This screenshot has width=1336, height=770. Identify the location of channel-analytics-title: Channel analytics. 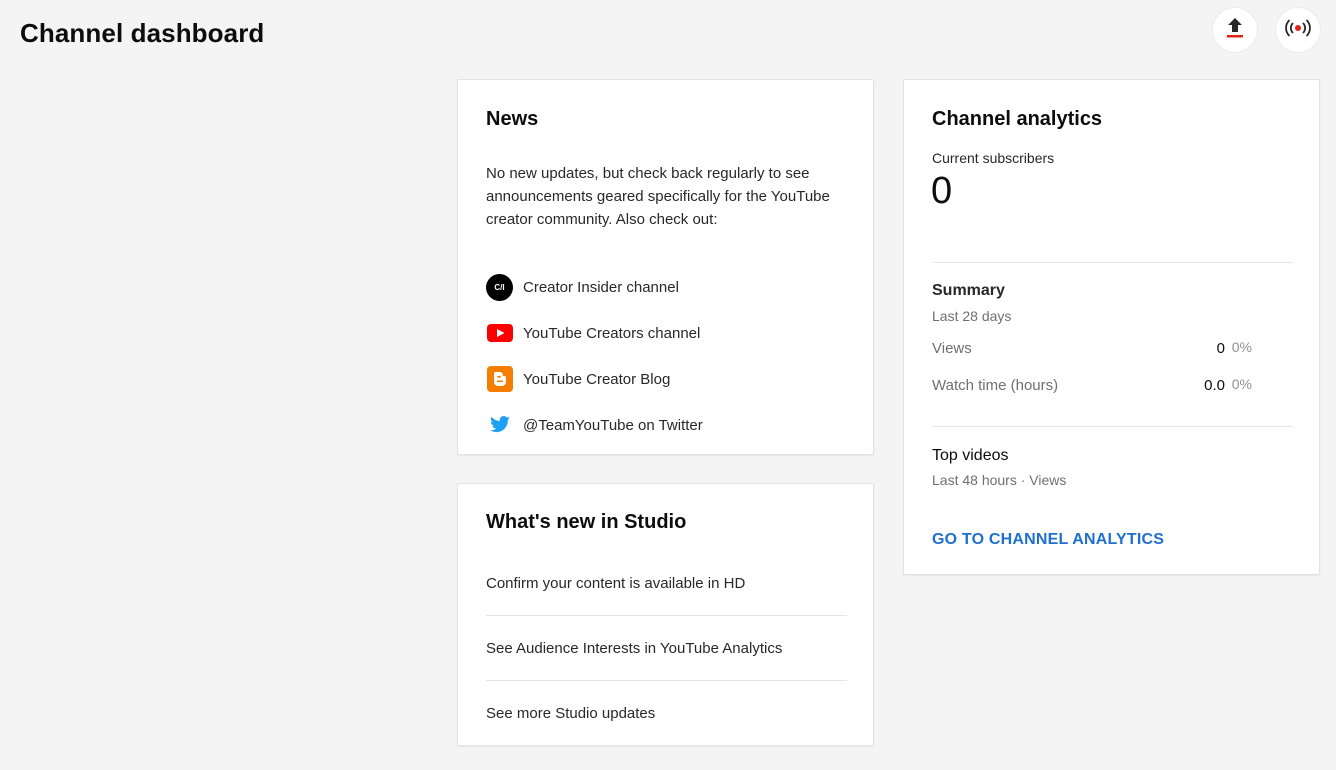
(1017, 119).